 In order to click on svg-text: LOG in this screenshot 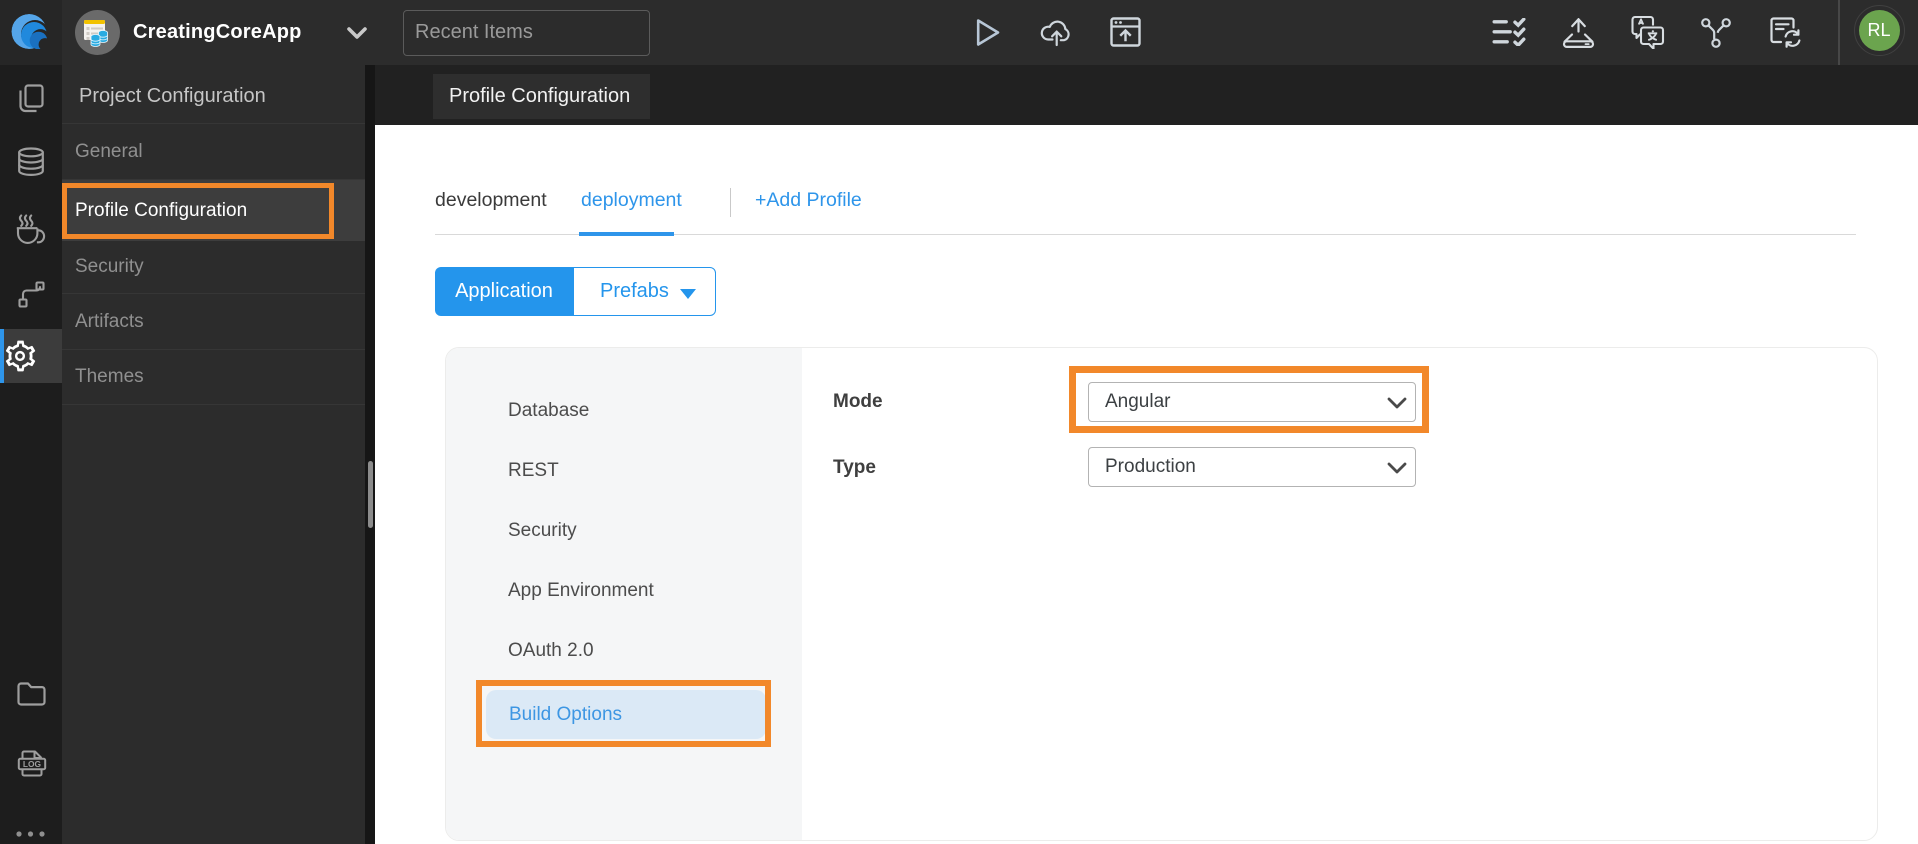, I will do `click(32, 764)`.